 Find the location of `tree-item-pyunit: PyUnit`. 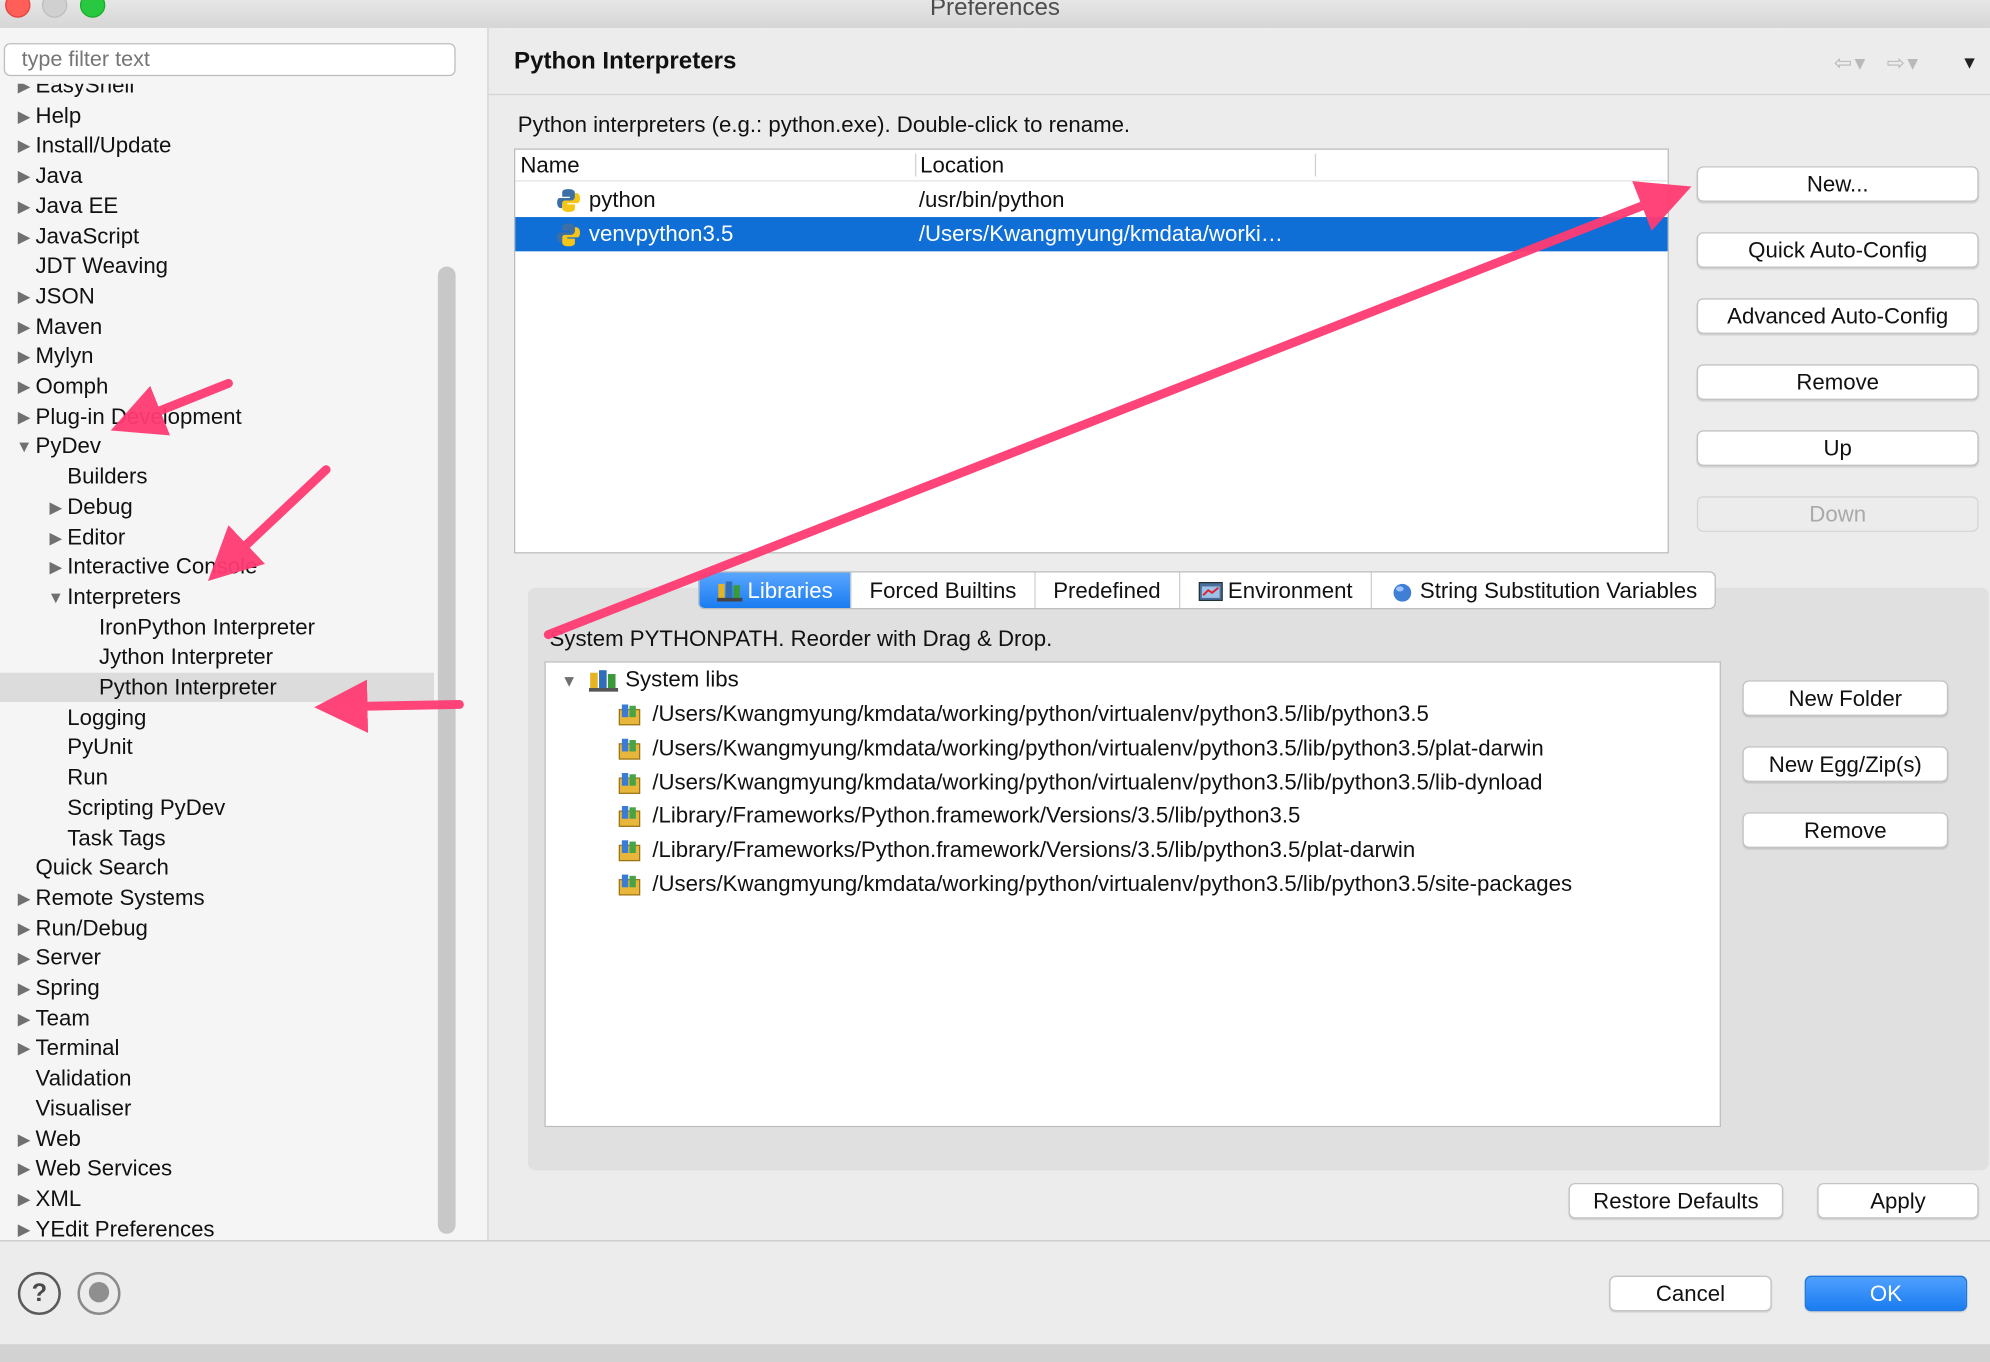

tree-item-pyunit: PyUnit is located at coordinates (99, 747).